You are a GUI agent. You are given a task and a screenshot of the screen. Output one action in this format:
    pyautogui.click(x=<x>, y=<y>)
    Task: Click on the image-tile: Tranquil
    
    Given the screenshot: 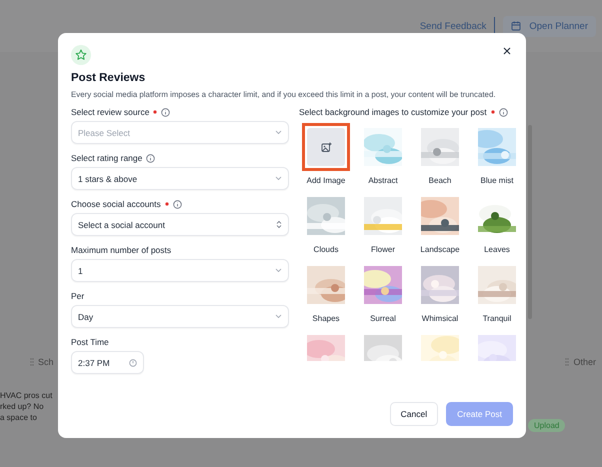 What is the action you would take?
    pyautogui.click(x=497, y=292)
    